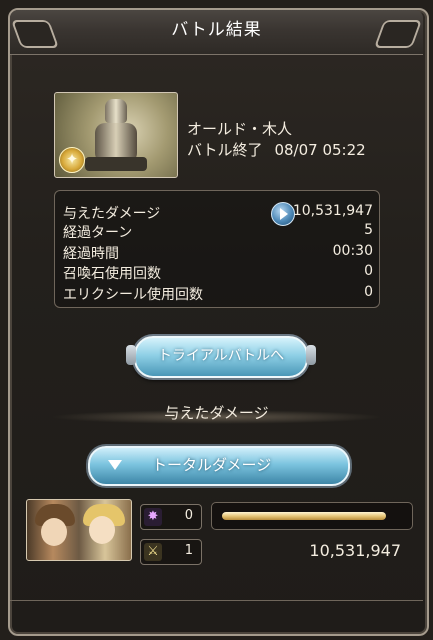 The image size is (433, 640). I want to click on party-damage-total: 10,531,947, so click(355, 550).